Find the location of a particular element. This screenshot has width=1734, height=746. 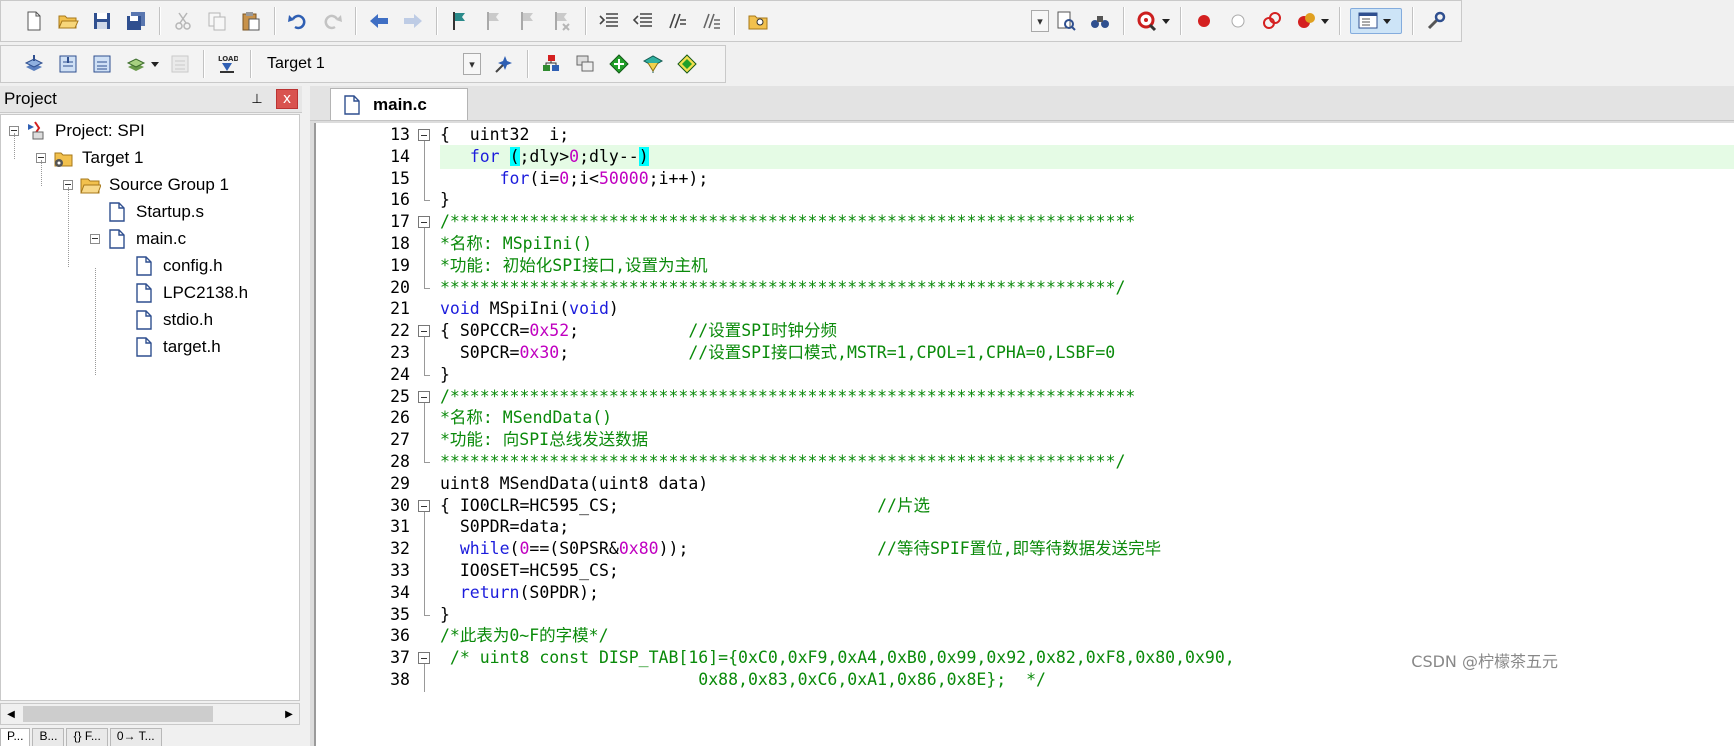

code-line: 33 IO0SET=HC595_CS; is located at coordinates (1025, 571).